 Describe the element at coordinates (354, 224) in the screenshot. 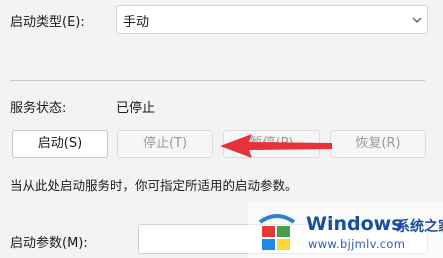

I see `watermark-brand: Windows` at that location.